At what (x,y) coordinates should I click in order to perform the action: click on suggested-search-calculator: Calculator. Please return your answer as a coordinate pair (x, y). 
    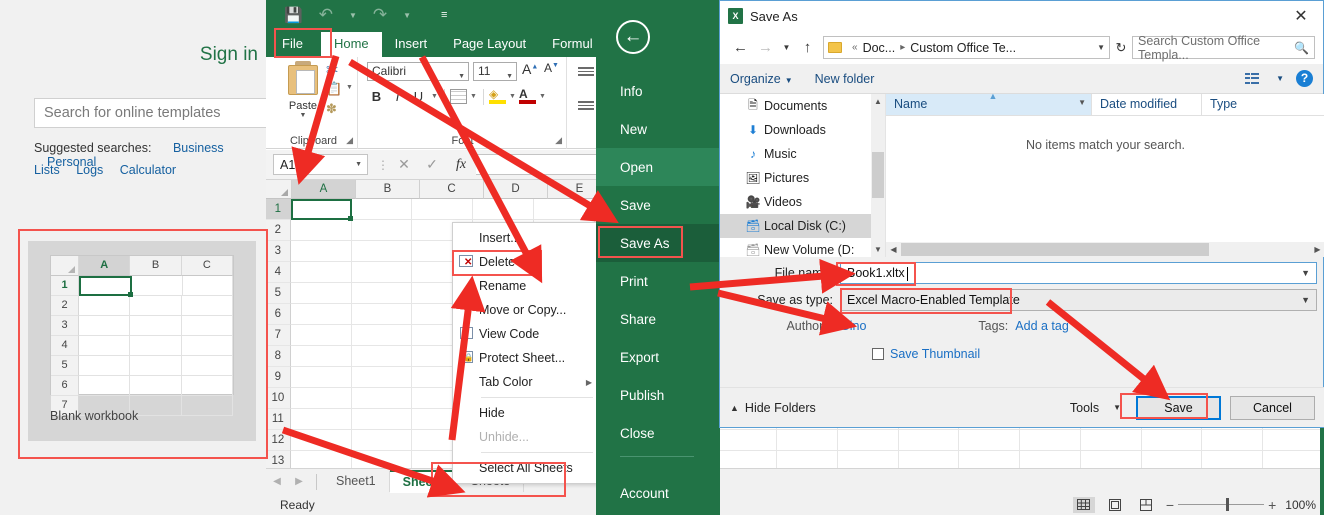
    Looking at the image, I should click on (148, 170).